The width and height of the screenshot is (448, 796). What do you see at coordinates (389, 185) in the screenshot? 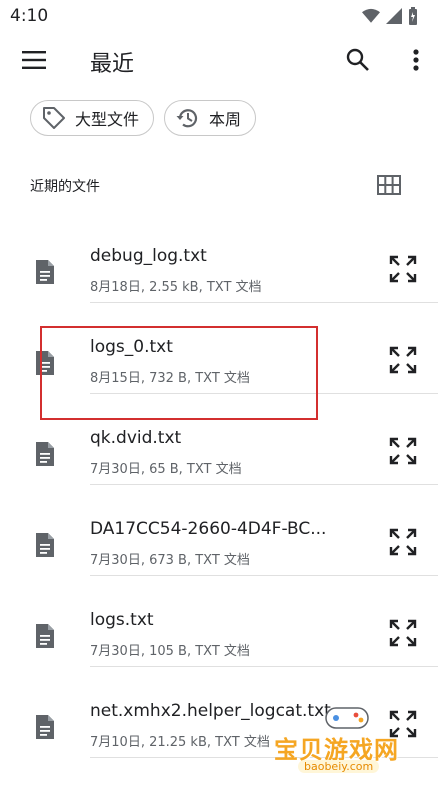
I see `grid-view-icon` at bounding box center [389, 185].